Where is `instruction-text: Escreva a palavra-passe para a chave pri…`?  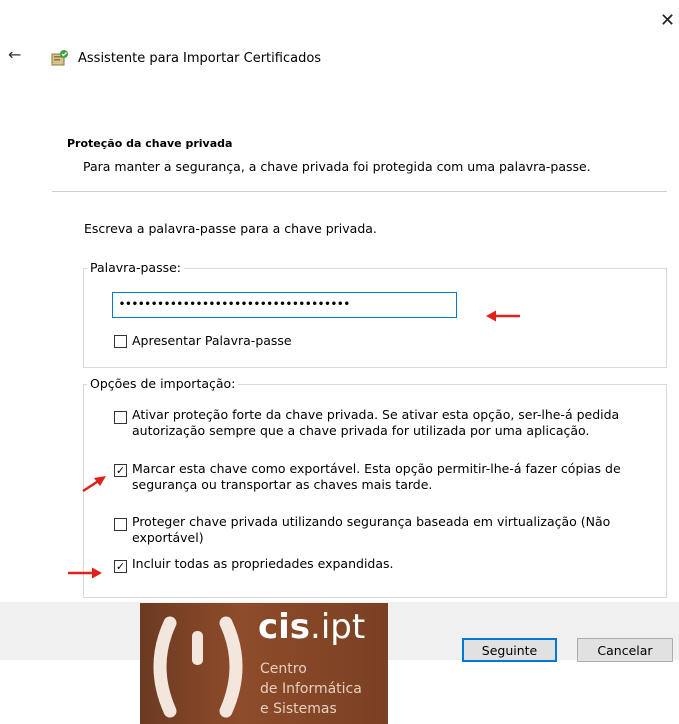
instruction-text: Escreva a palavra-passe para a chave pri… is located at coordinates (230, 228).